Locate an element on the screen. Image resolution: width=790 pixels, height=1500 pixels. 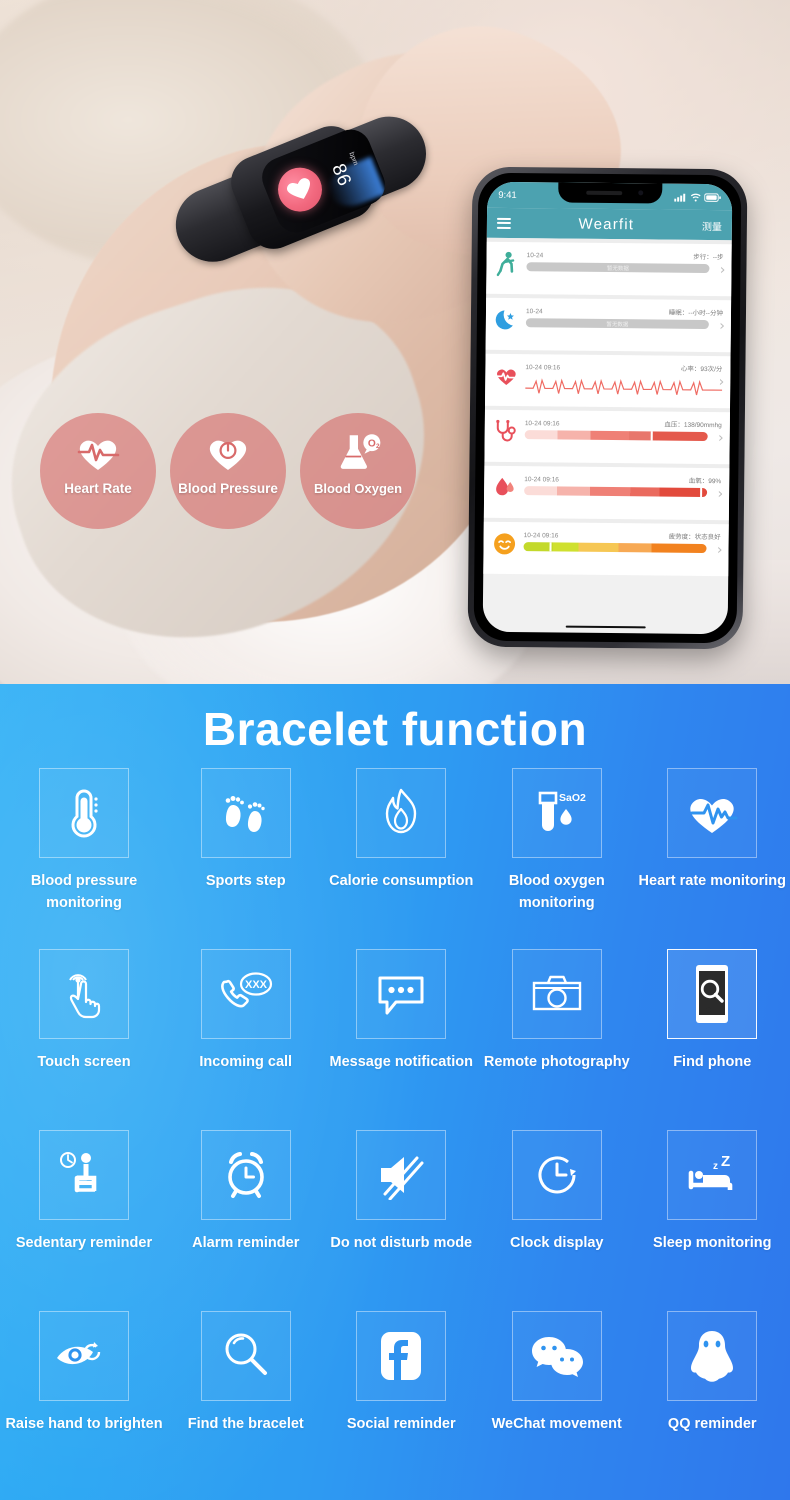
function-item-calorie-consumption: Calorie consumption is located at coordinates (402, 830).